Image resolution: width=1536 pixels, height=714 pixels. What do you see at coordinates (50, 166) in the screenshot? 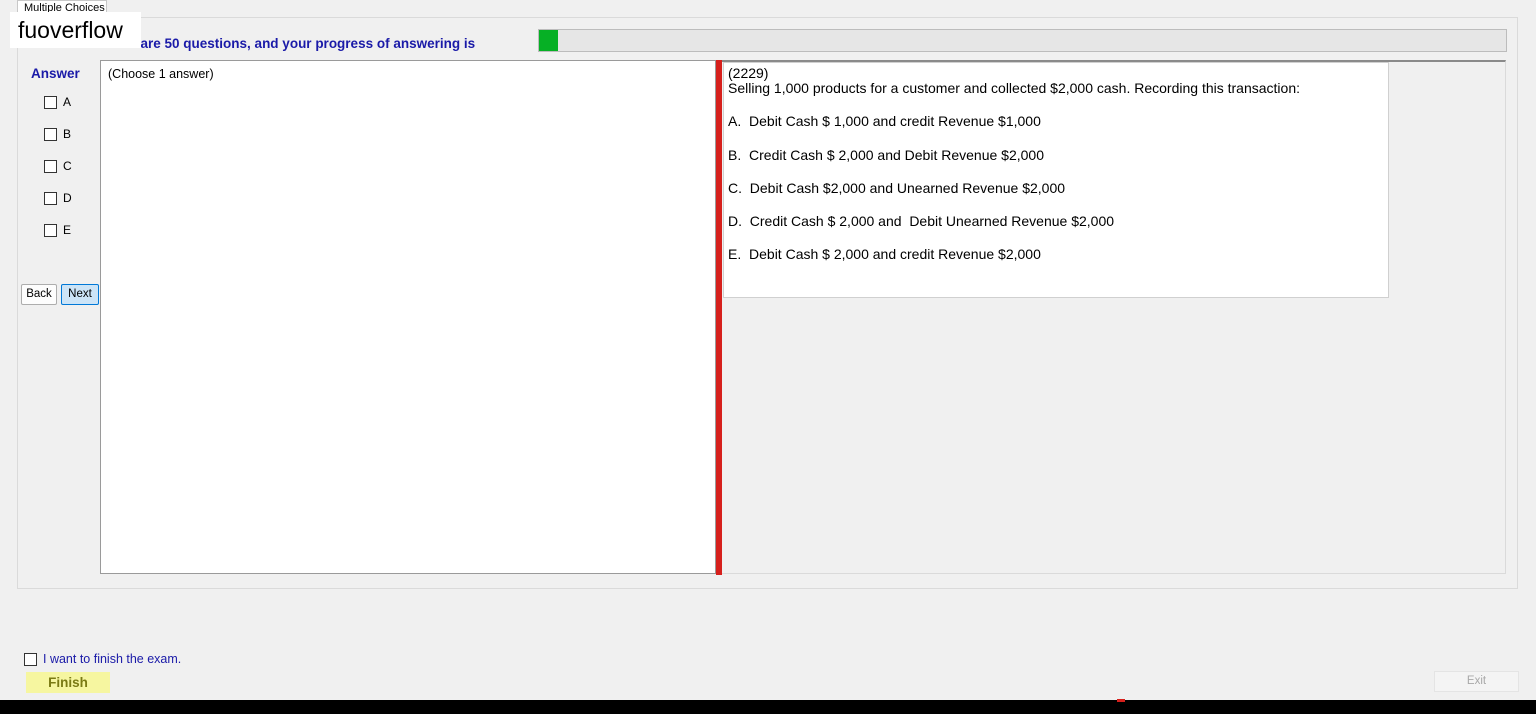
I see `choice-c-checkbox` at bounding box center [50, 166].